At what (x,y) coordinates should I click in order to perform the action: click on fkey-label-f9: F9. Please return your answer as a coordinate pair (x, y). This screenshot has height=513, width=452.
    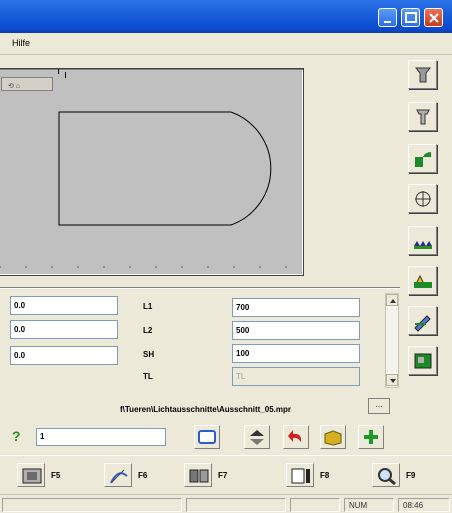
    Looking at the image, I should click on (411, 475).